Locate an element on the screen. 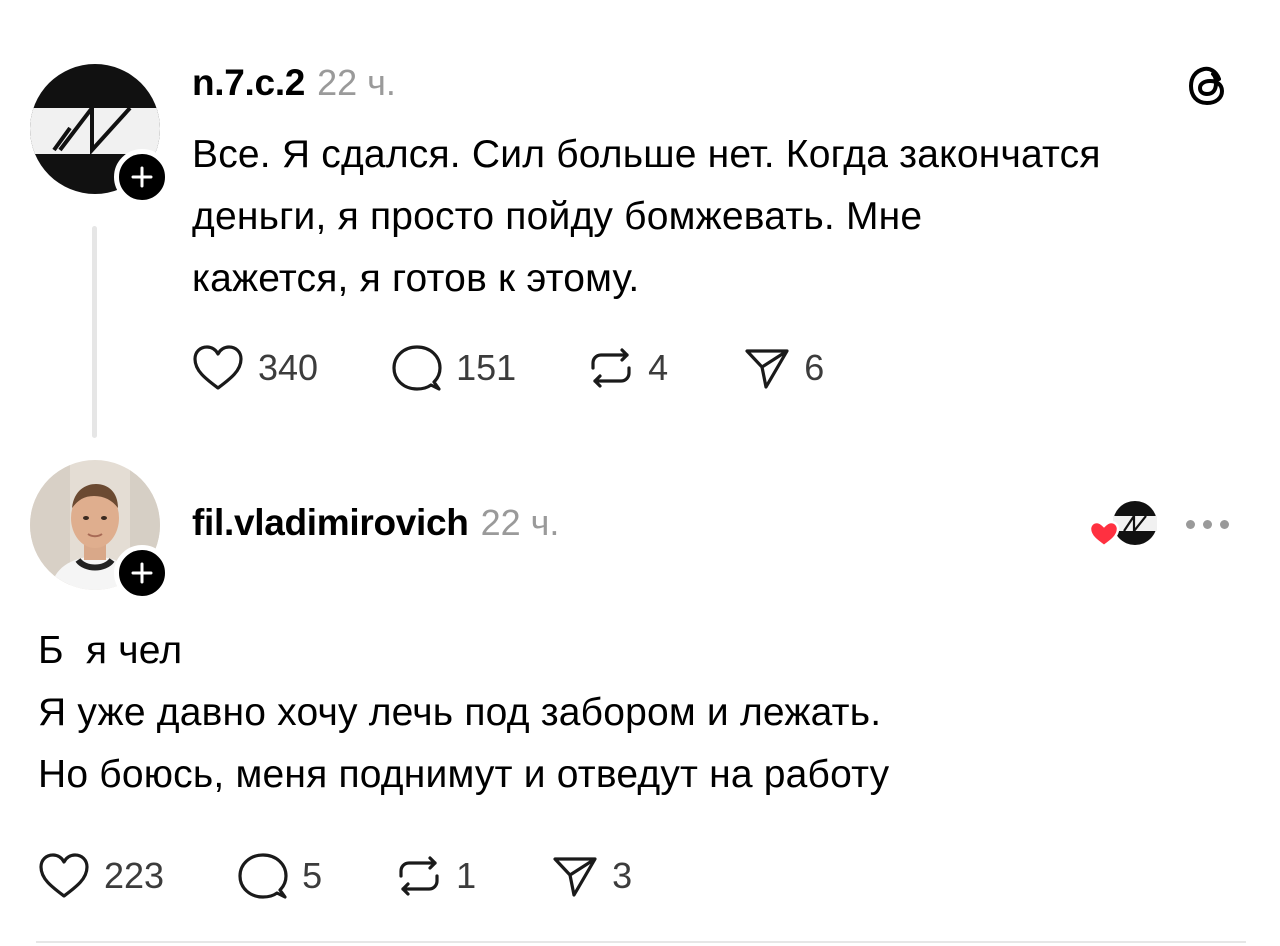 This screenshot has height=946, width=1280. comment-count: 5 is located at coordinates (312, 875).